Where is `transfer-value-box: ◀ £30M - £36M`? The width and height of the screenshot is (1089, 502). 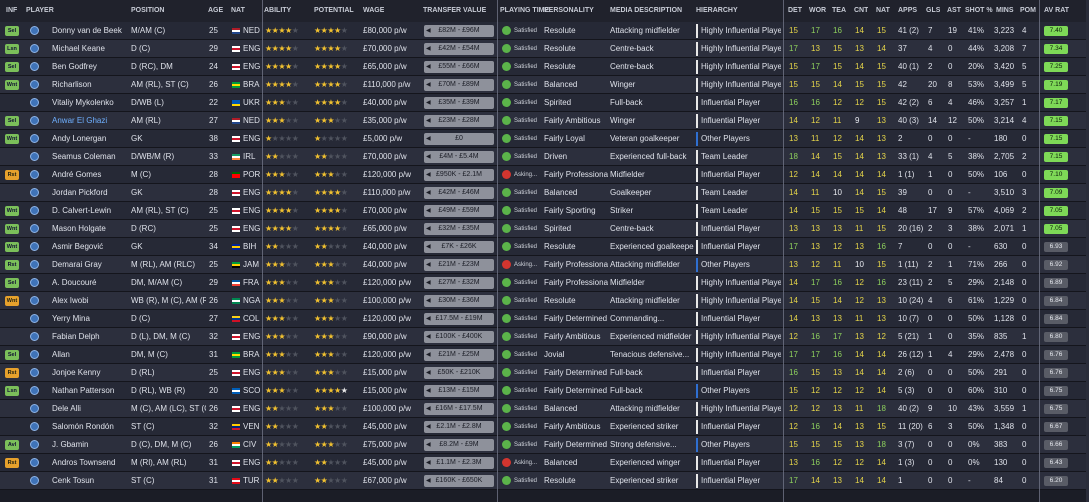
transfer-value-box: ◀ £30M - £36M is located at coordinates (459, 301).